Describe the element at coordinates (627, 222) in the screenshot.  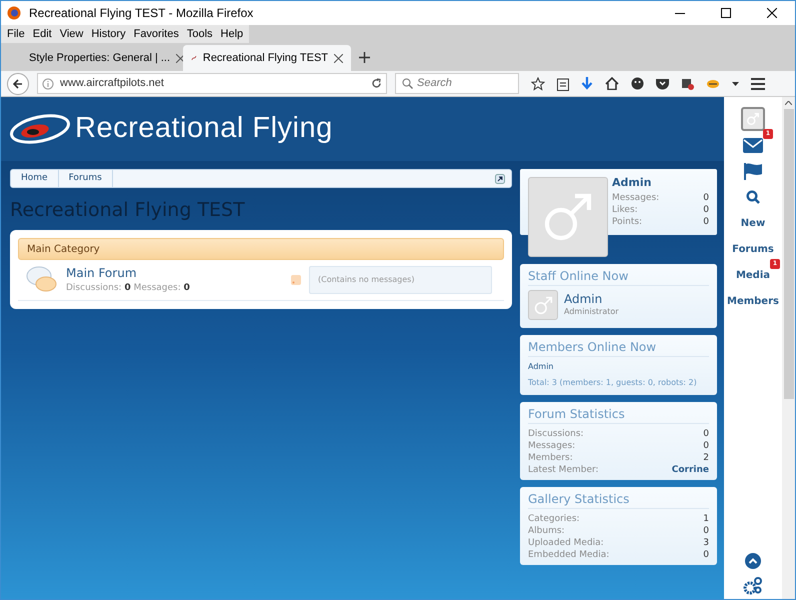
I see `stat-label: Points:` at that location.